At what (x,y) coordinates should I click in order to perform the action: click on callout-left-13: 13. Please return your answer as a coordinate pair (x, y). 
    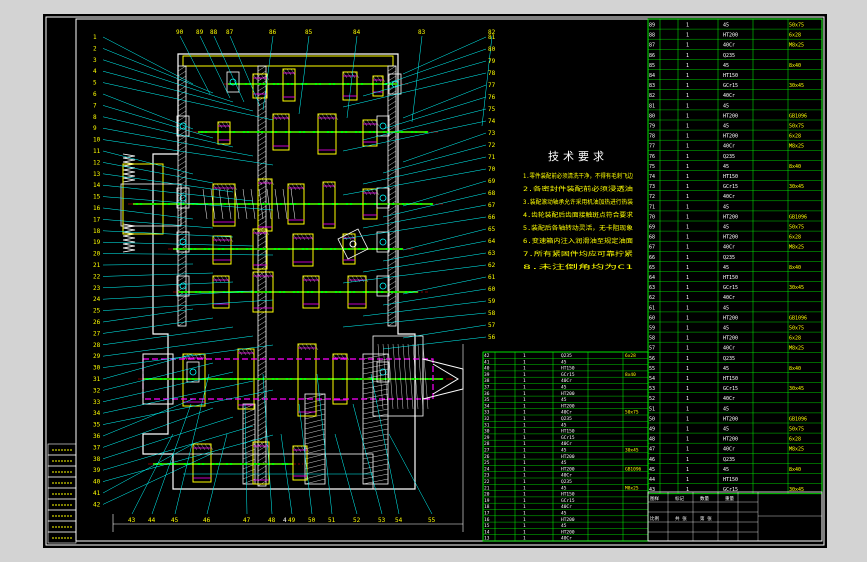
    Looking at the image, I should click on (97, 174).